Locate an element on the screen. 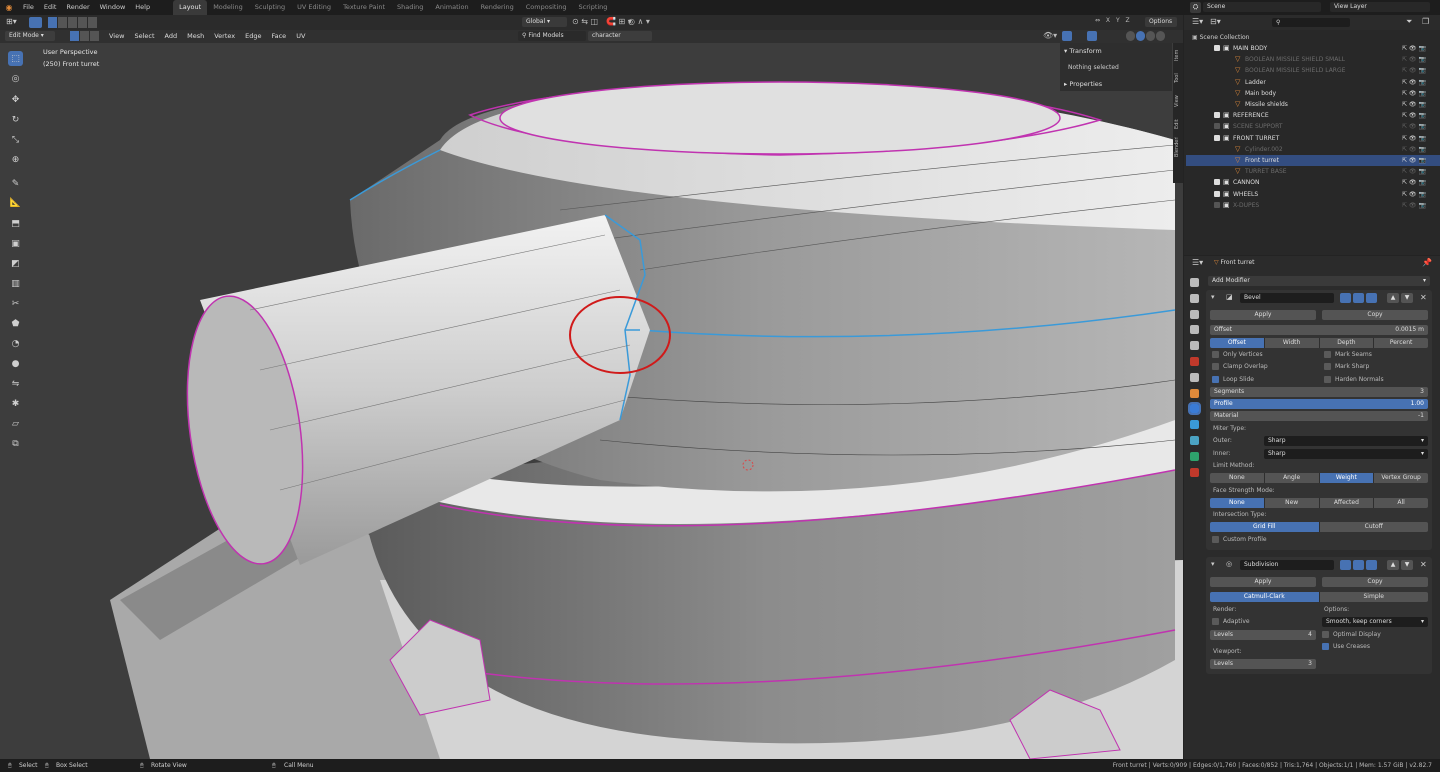 This screenshot has width=1440, height=772. menu-edit: Edit is located at coordinates (50, 7).